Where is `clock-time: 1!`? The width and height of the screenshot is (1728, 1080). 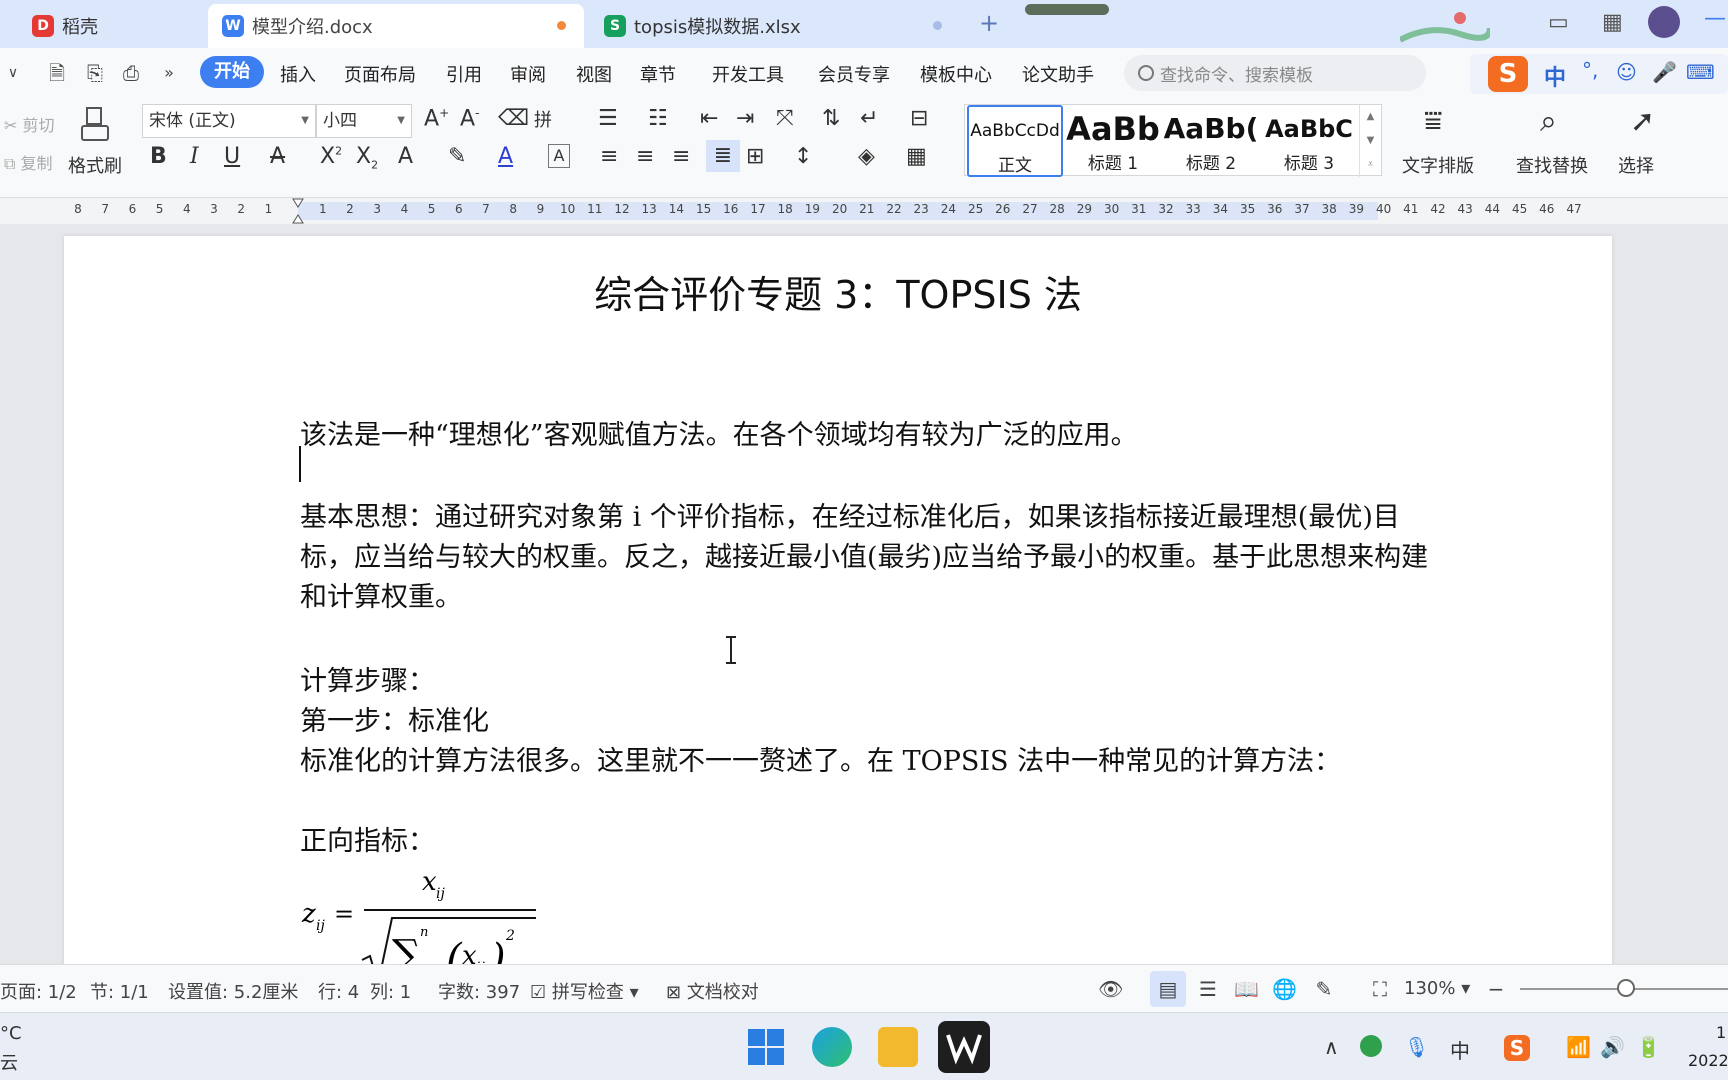 clock-time: 1! is located at coordinates (1722, 1032).